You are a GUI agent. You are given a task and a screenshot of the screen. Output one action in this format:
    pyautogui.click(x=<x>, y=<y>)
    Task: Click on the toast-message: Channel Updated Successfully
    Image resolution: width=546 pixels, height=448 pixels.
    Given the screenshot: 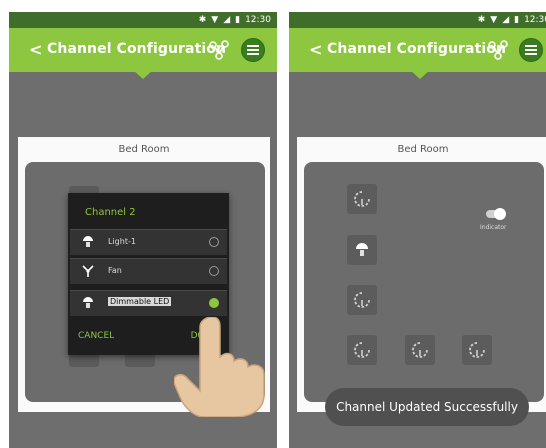 What is the action you would take?
    pyautogui.click(x=427, y=407)
    